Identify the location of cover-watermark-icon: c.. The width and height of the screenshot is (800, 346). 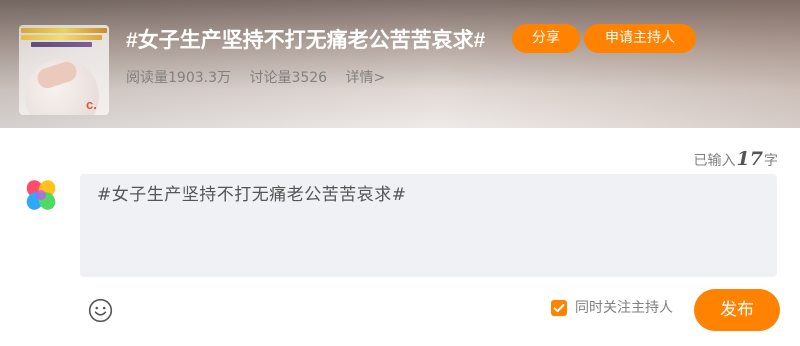
(91, 104).